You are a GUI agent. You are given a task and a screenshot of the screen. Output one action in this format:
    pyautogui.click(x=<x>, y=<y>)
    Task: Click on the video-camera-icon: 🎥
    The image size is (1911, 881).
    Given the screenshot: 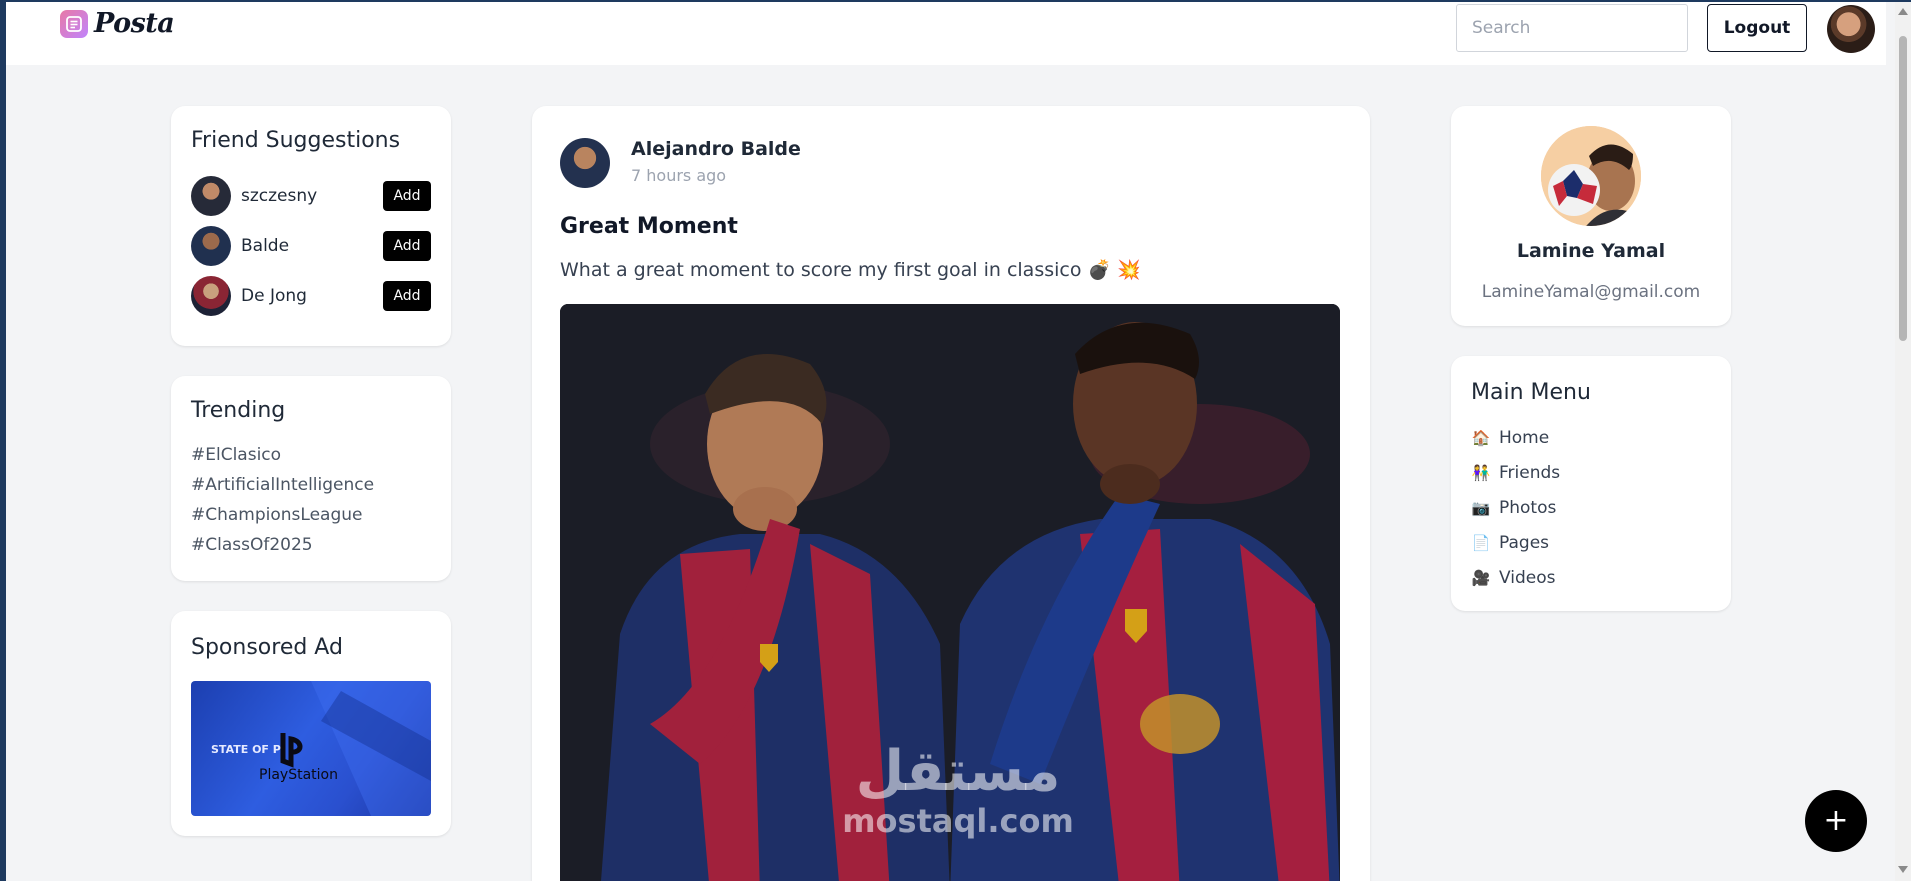 What is the action you would take?
    pyautogui.click(x=1481, y=578)
    